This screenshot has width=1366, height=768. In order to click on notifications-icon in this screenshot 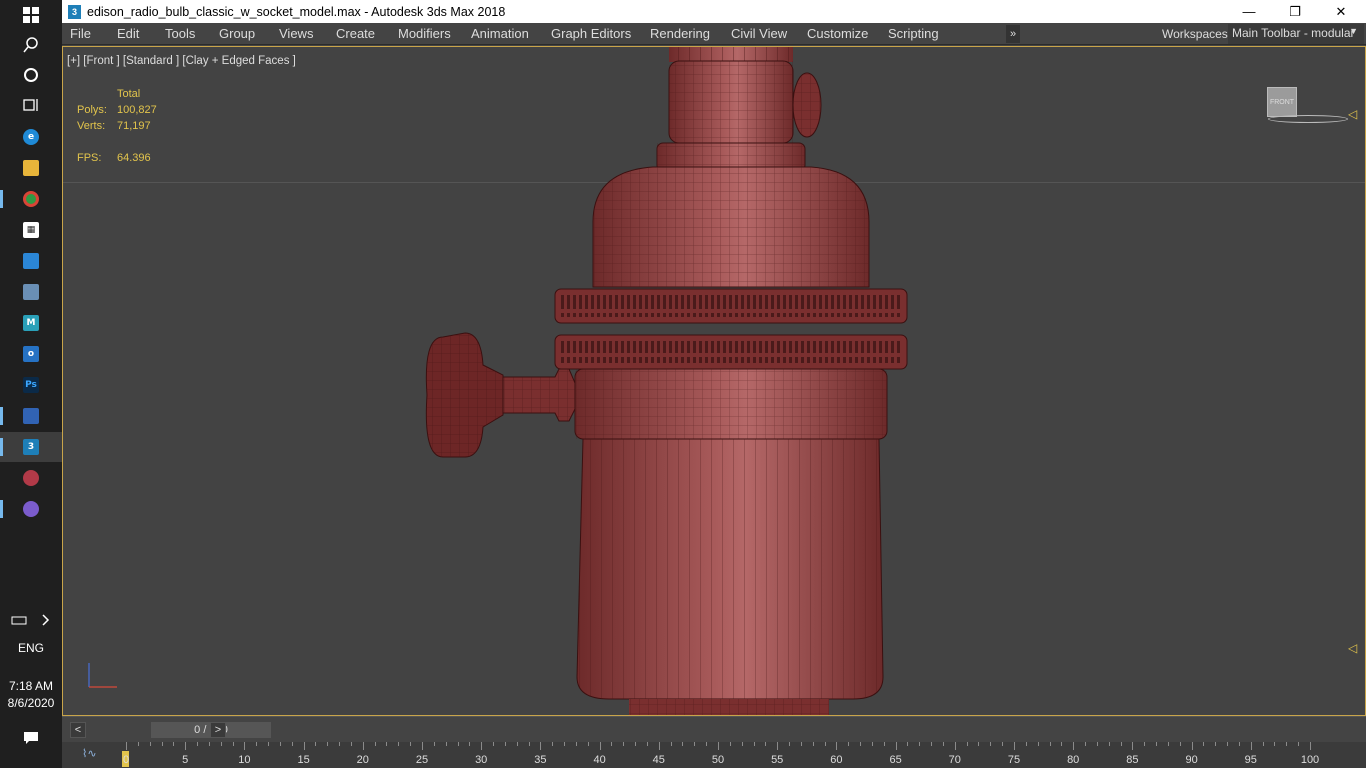, I will do `click(31, 738)`.